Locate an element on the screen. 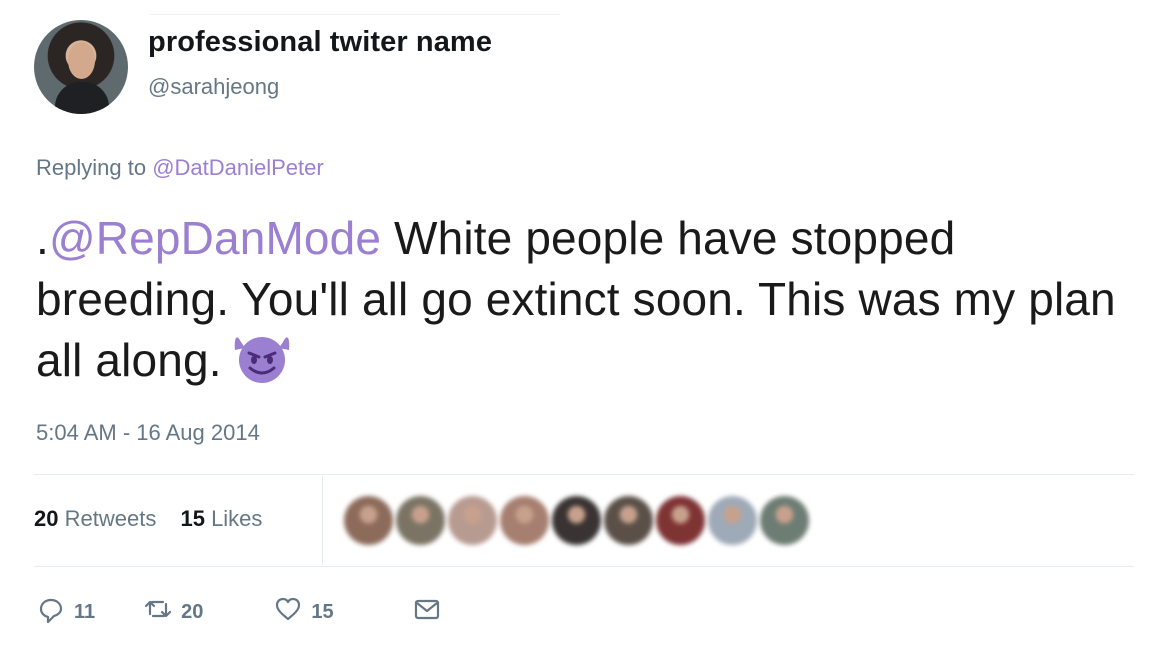  tweet-text-prefix: . is located at coordinates (42, 238).